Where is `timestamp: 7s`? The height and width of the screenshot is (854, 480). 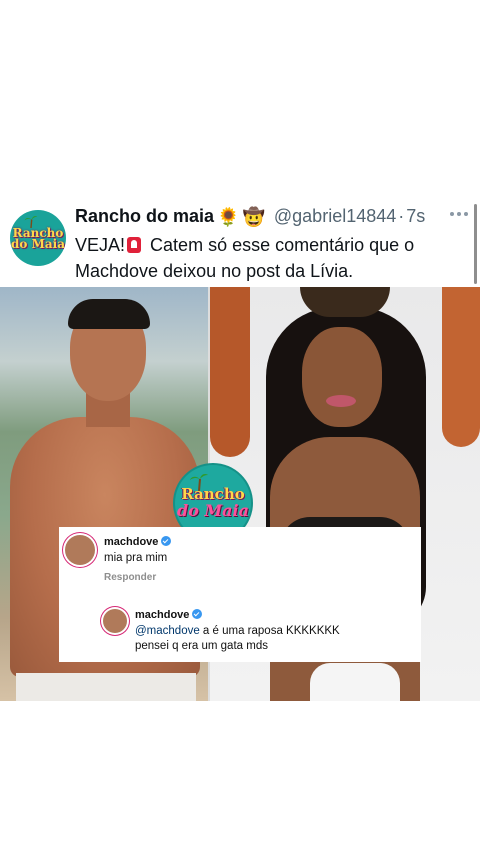
timestamp: 7s is located at coordinates (415, 216).